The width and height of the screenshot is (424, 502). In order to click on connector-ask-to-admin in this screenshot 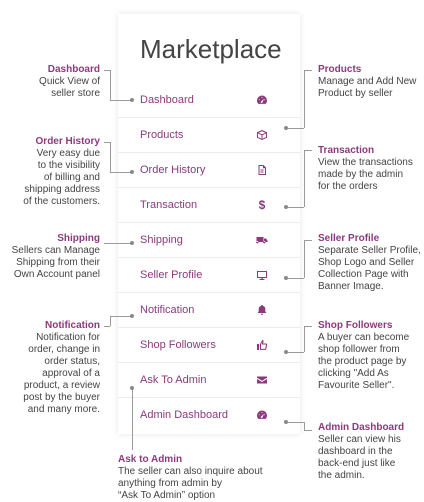, I will do `click(132, 419)`.